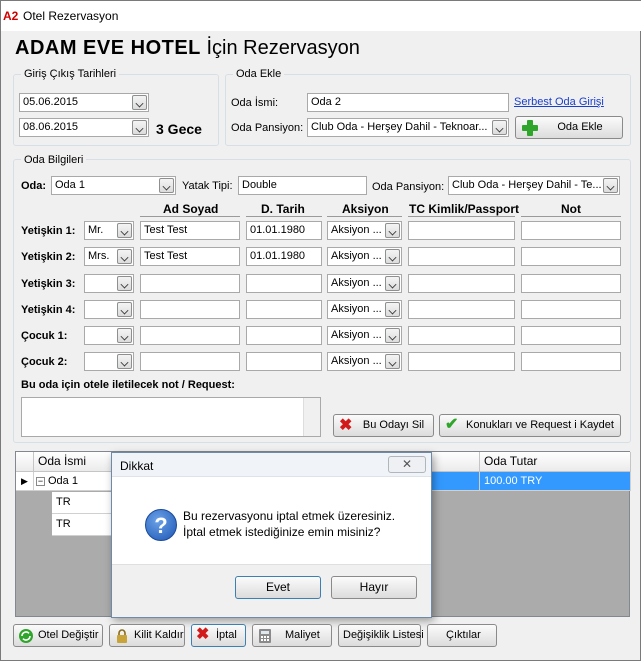  What do you see at coordinates (58, 635) in the screenshot?
I see `change-hotel-button: Otel Değiştir` at bounding box center [58, 635].